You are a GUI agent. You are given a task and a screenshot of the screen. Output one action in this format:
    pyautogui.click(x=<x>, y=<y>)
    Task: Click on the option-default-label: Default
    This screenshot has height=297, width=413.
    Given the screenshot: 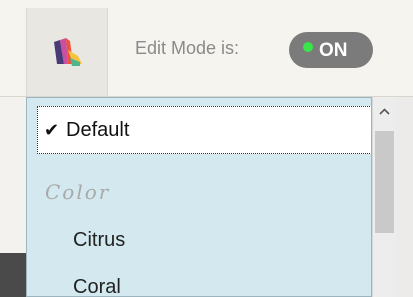 What is the action you would take?
    pyautogui.click(x=98, y=130)
    